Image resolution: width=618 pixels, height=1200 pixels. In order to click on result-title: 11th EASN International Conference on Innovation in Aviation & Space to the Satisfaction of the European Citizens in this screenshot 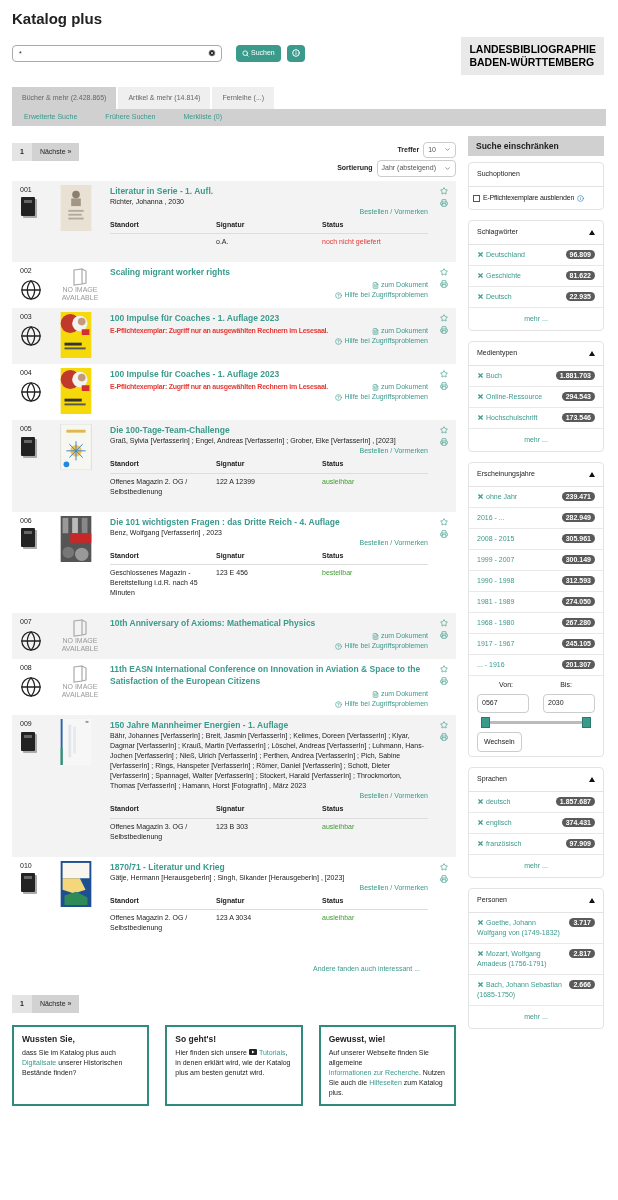, I will do `click(269, 675)`.